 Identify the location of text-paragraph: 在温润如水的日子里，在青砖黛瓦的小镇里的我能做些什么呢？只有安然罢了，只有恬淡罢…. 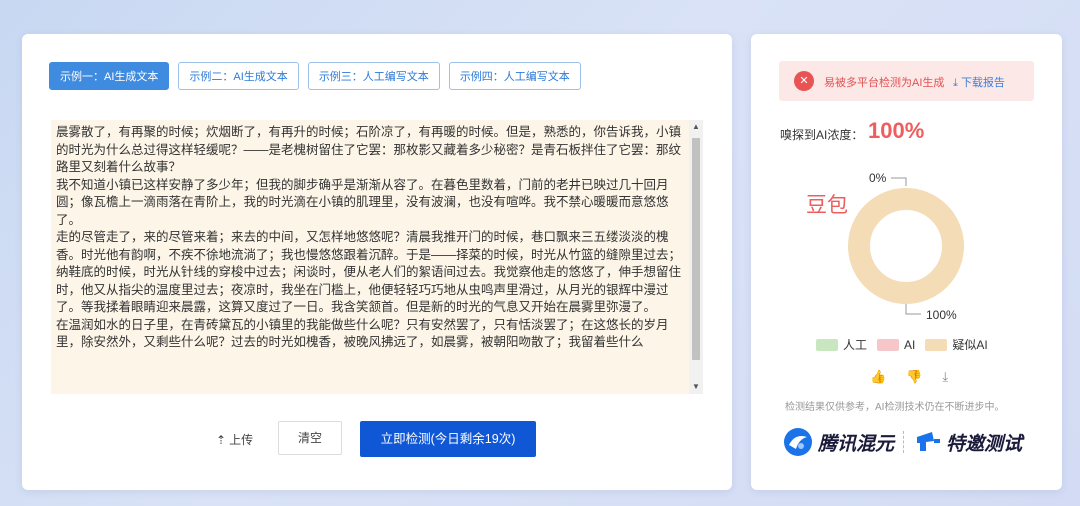
(362, 333).